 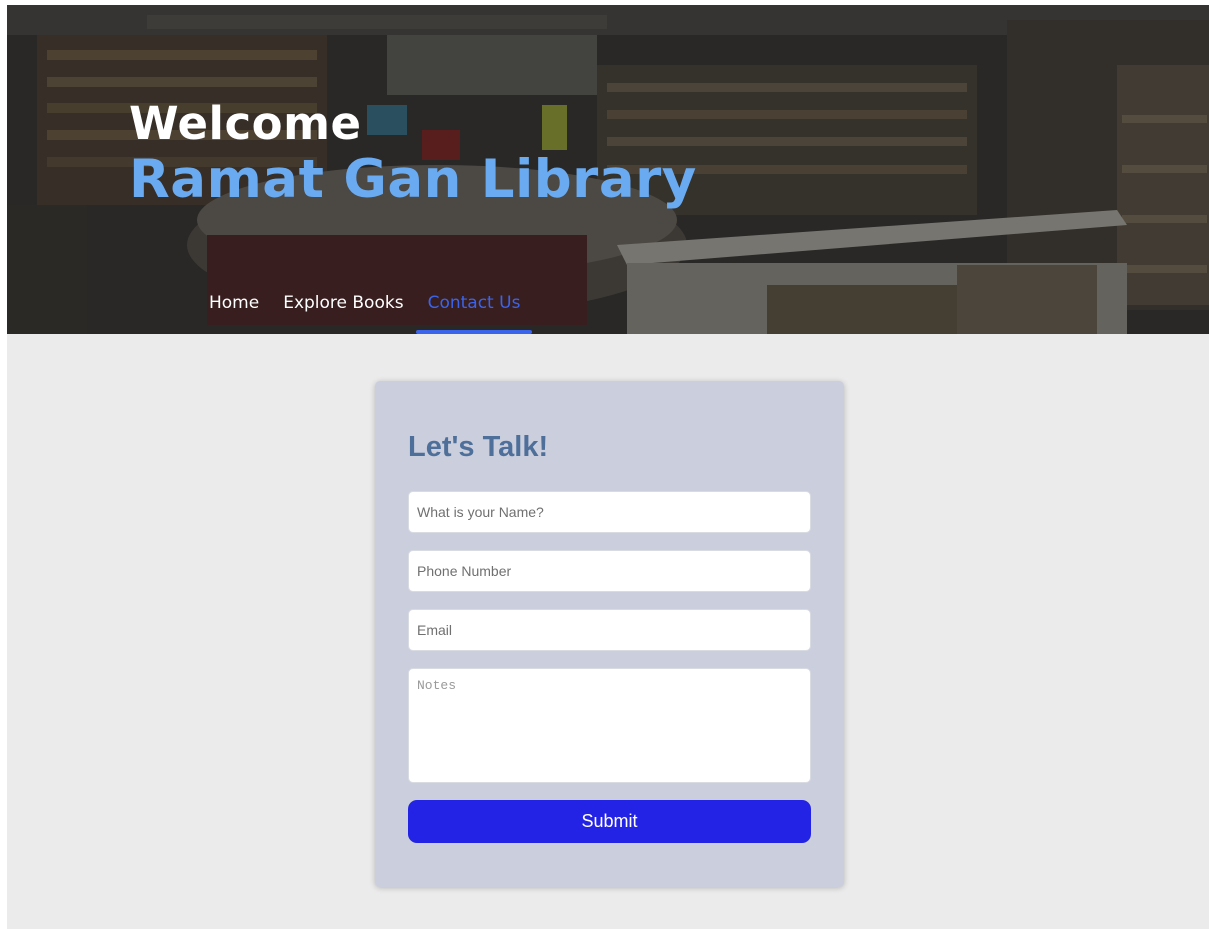 I want to click on nav-item-home: Home, so click(x=234, y=311).